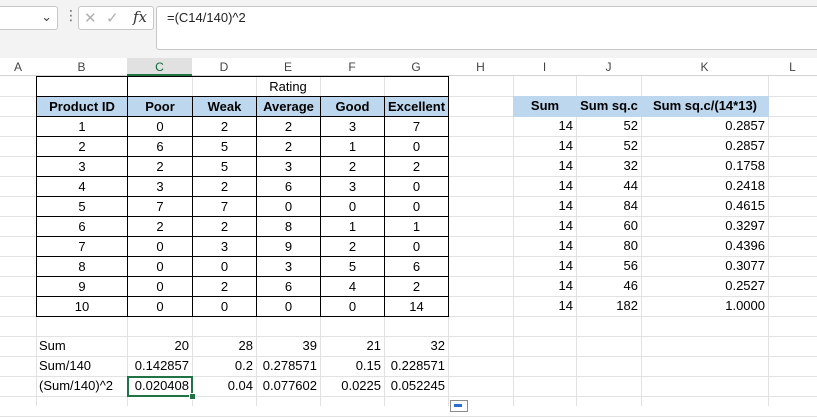  What do you see at coordinates (608, 67) in the screenshot?
I see `column-header-j: J` at bounding box center [608, 67].